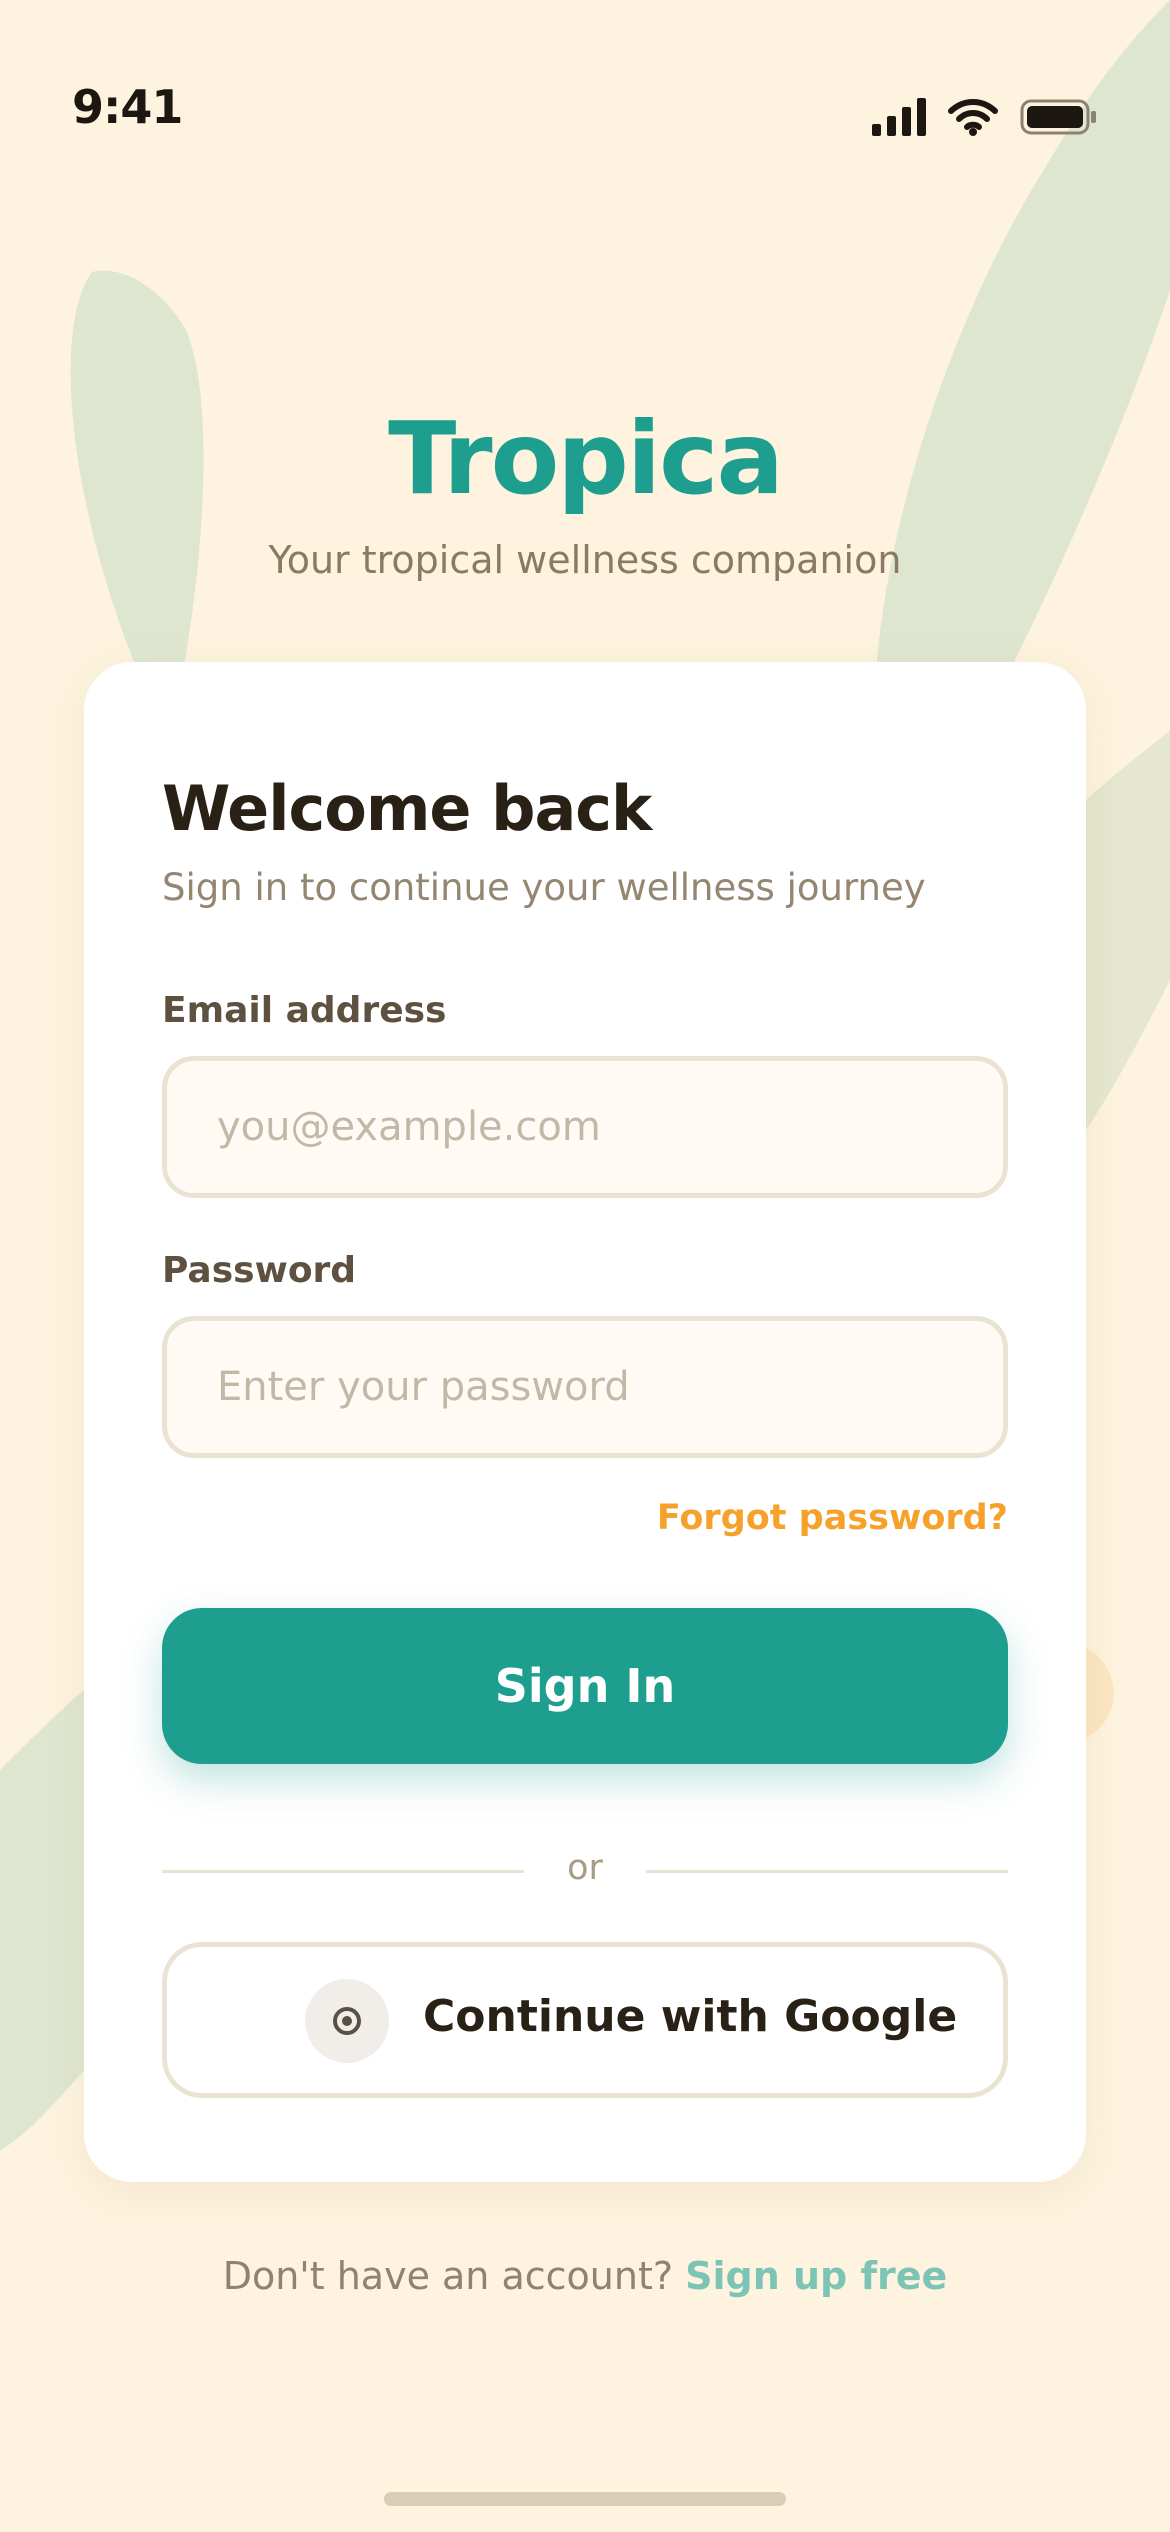 The height and width of the screenshot is (2532, 1170). What do you see at coordinates (899, 117) in the screenshot?
I see `cellular-signal-icon` at bounding box center [899, 117].